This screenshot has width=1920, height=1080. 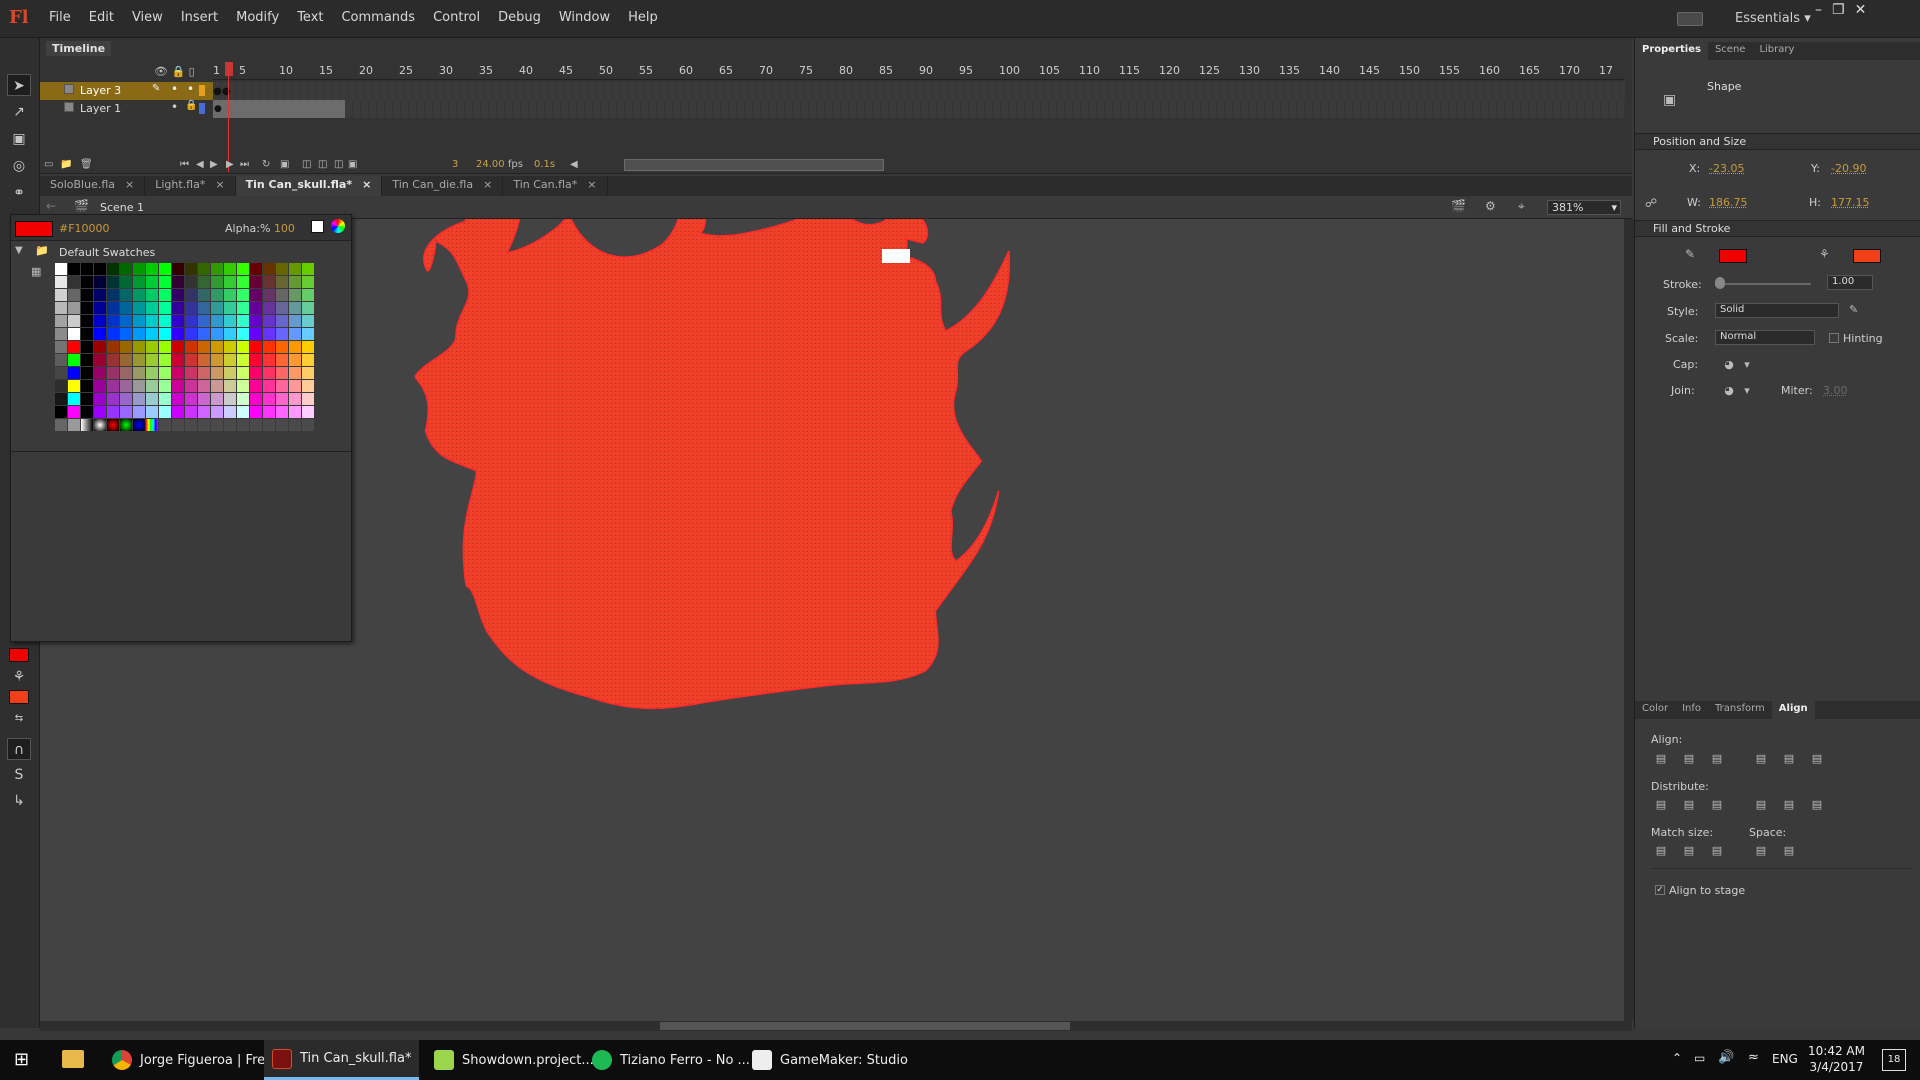 I want to click on center-stage-icon: ⌖, so click(x=1521, y=206).